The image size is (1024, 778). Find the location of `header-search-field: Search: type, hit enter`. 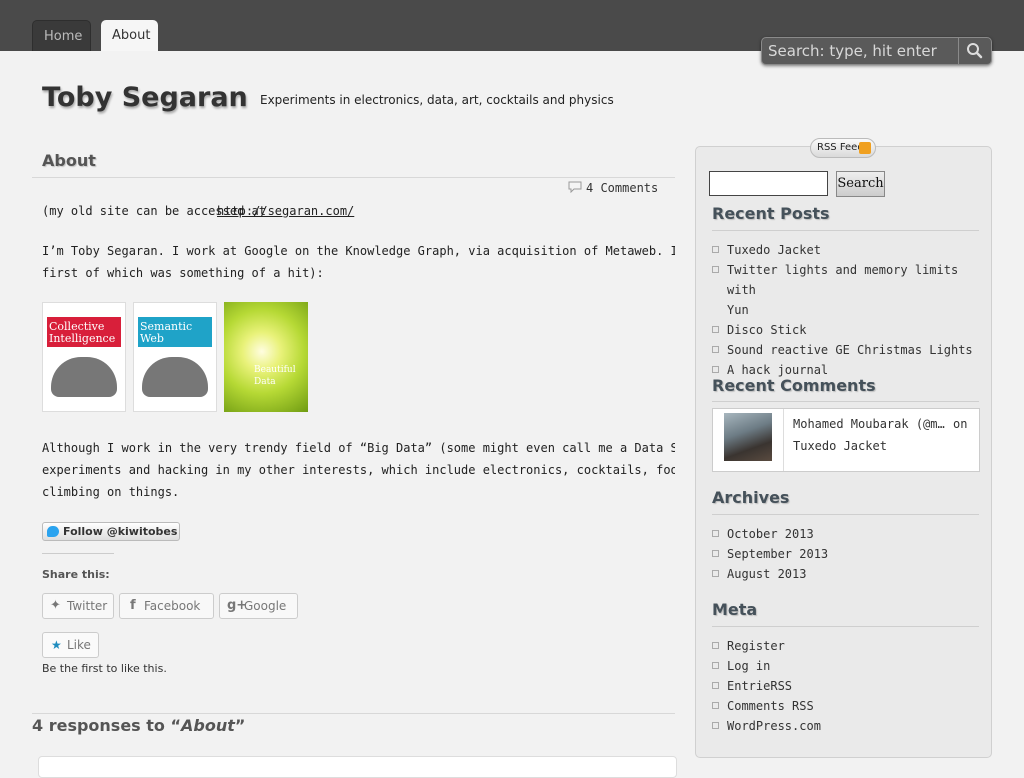

header-search-field: Search: type, hit enter is located at coordinates (876, 51).